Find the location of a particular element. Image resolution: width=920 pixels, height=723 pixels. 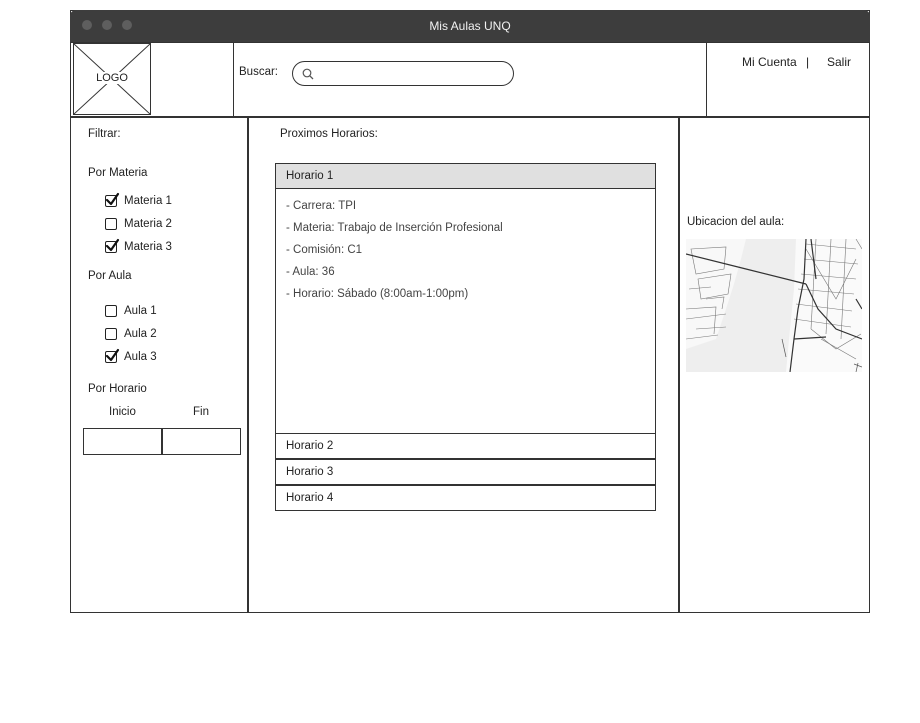

aula-3-label: Aula 3 is located at coordinates (140, 357).